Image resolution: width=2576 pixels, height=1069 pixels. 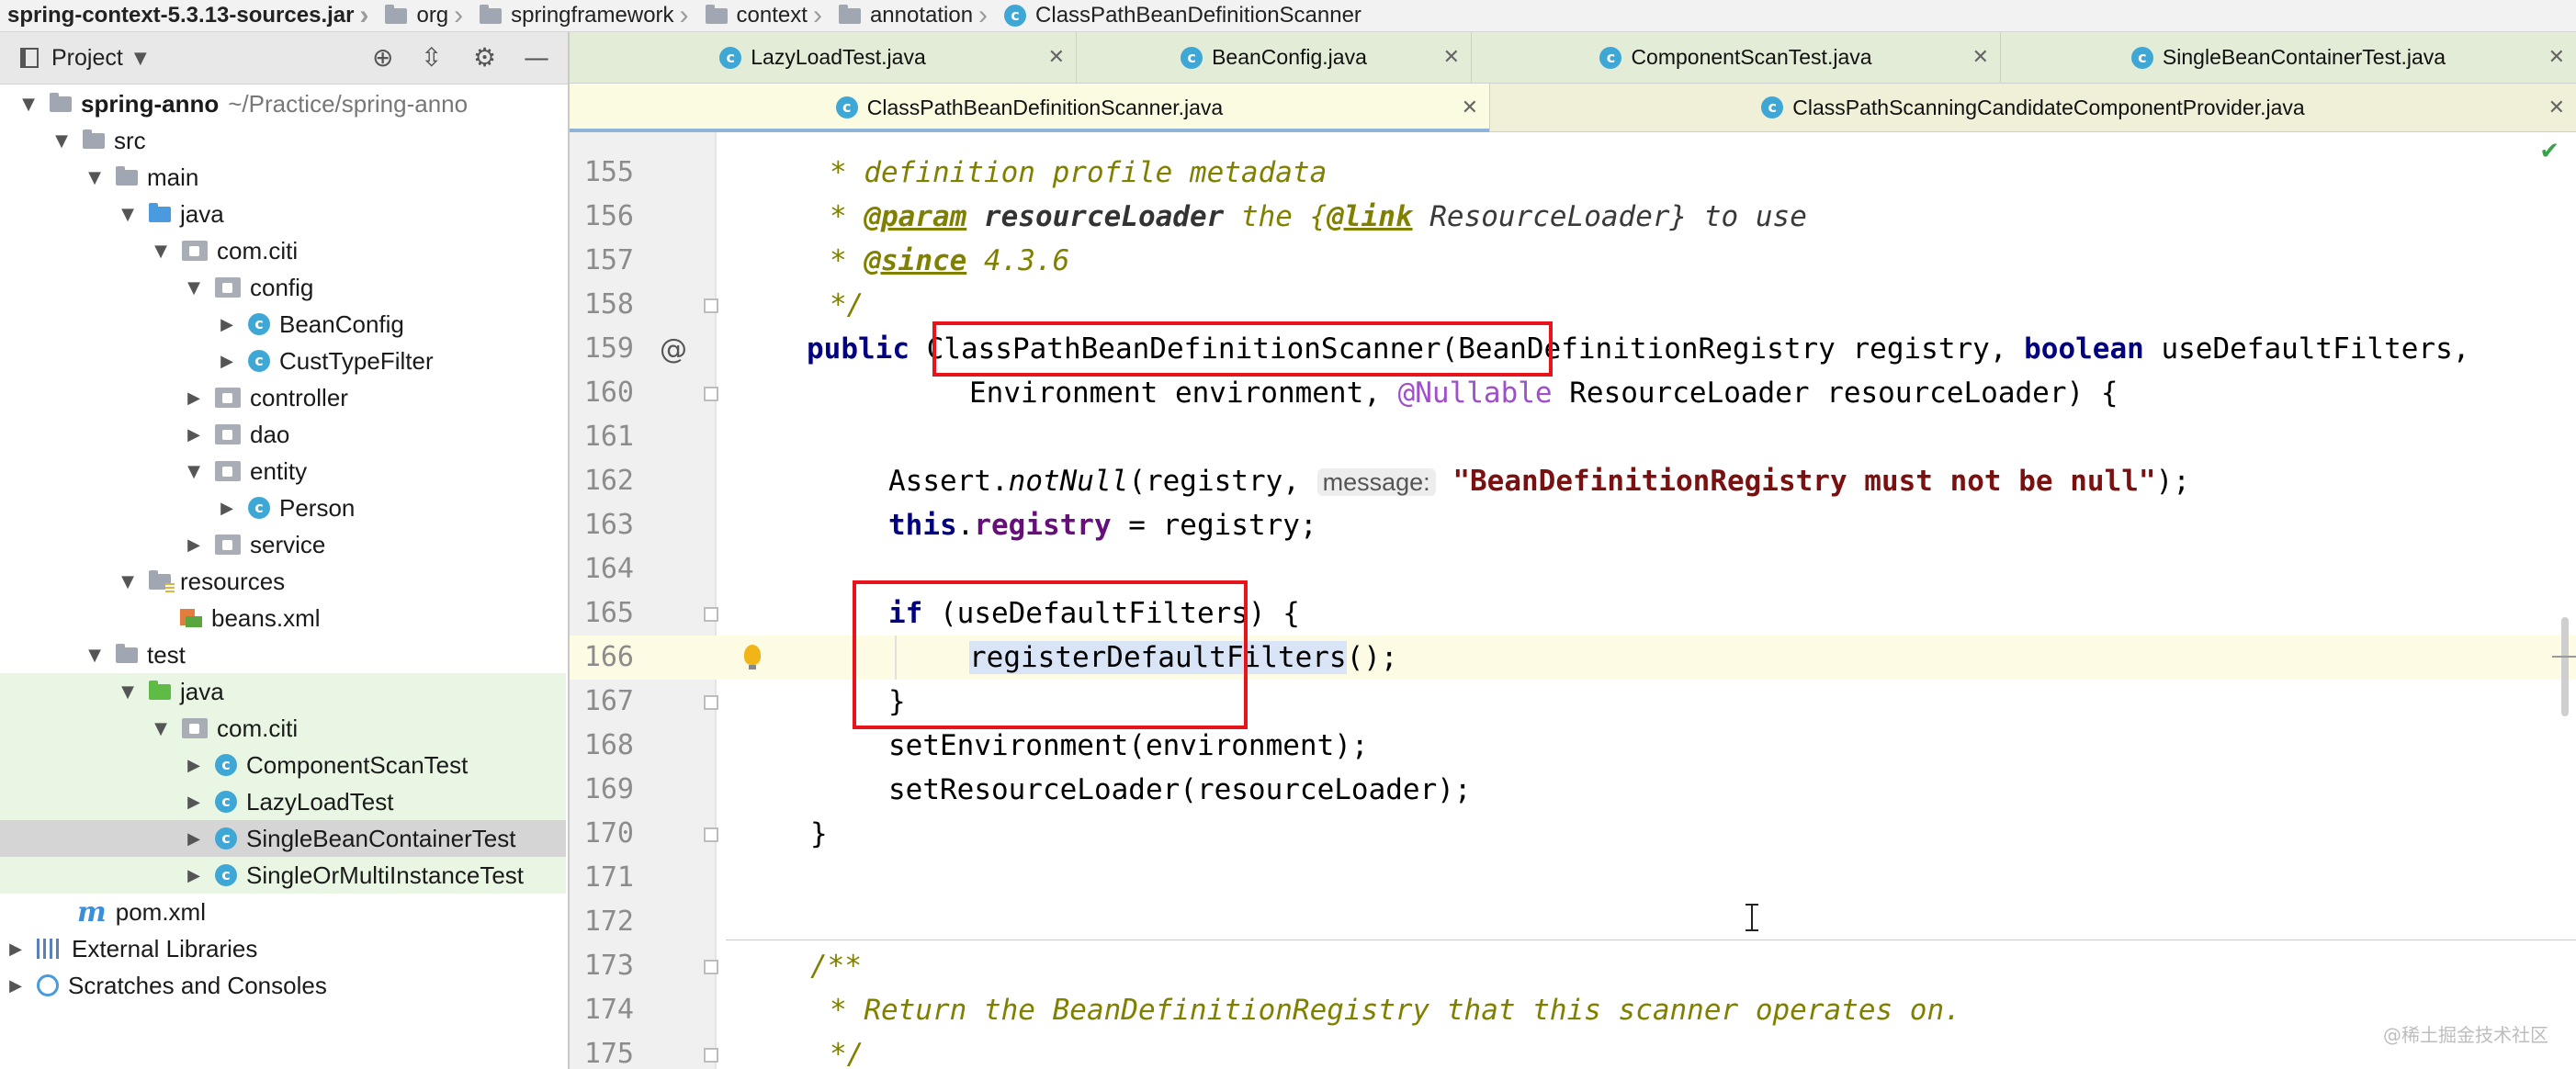 What do you see at coordinates (608, 525) in the screenshot?
I see `line-number: 163` at bounding box center [608, 525].